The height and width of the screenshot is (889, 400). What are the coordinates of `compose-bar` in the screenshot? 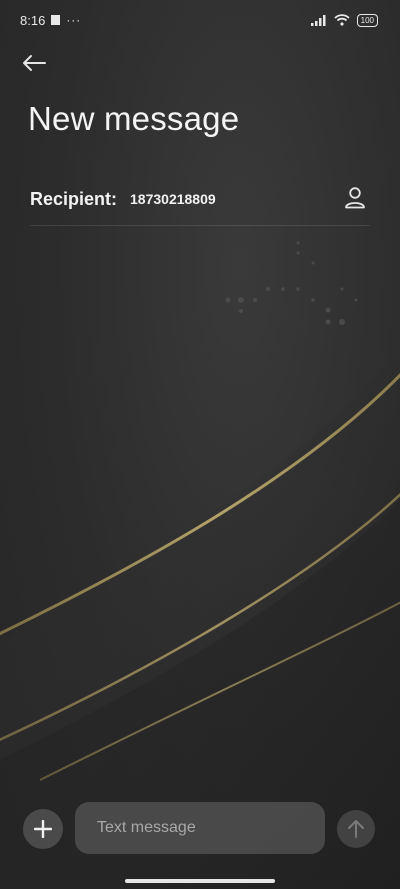 It's located at (200, 828).